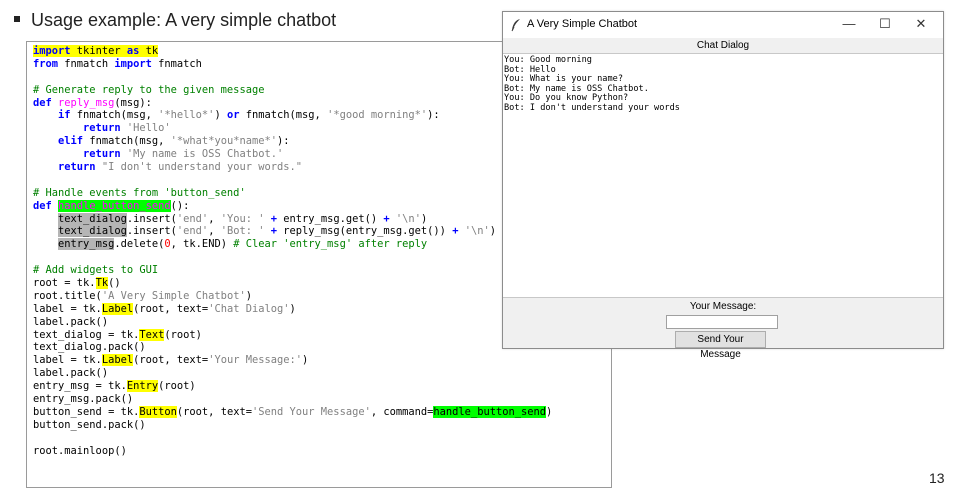 This screenshot has width=954, height=495. I want to click on code-token: Entry, so click(142, 386).